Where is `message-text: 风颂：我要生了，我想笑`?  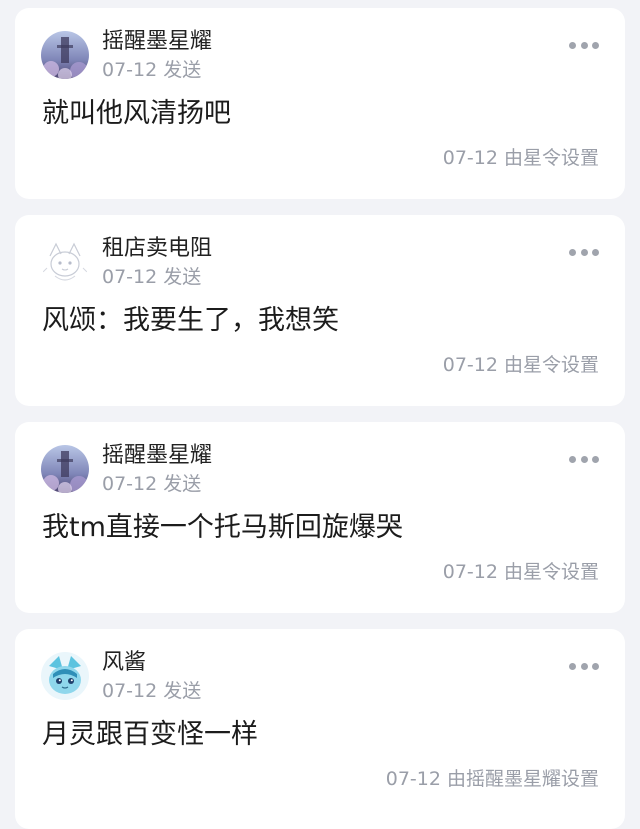
message-text: 风颂：我要生了，我想笑 is located at coordinates (190, 320).